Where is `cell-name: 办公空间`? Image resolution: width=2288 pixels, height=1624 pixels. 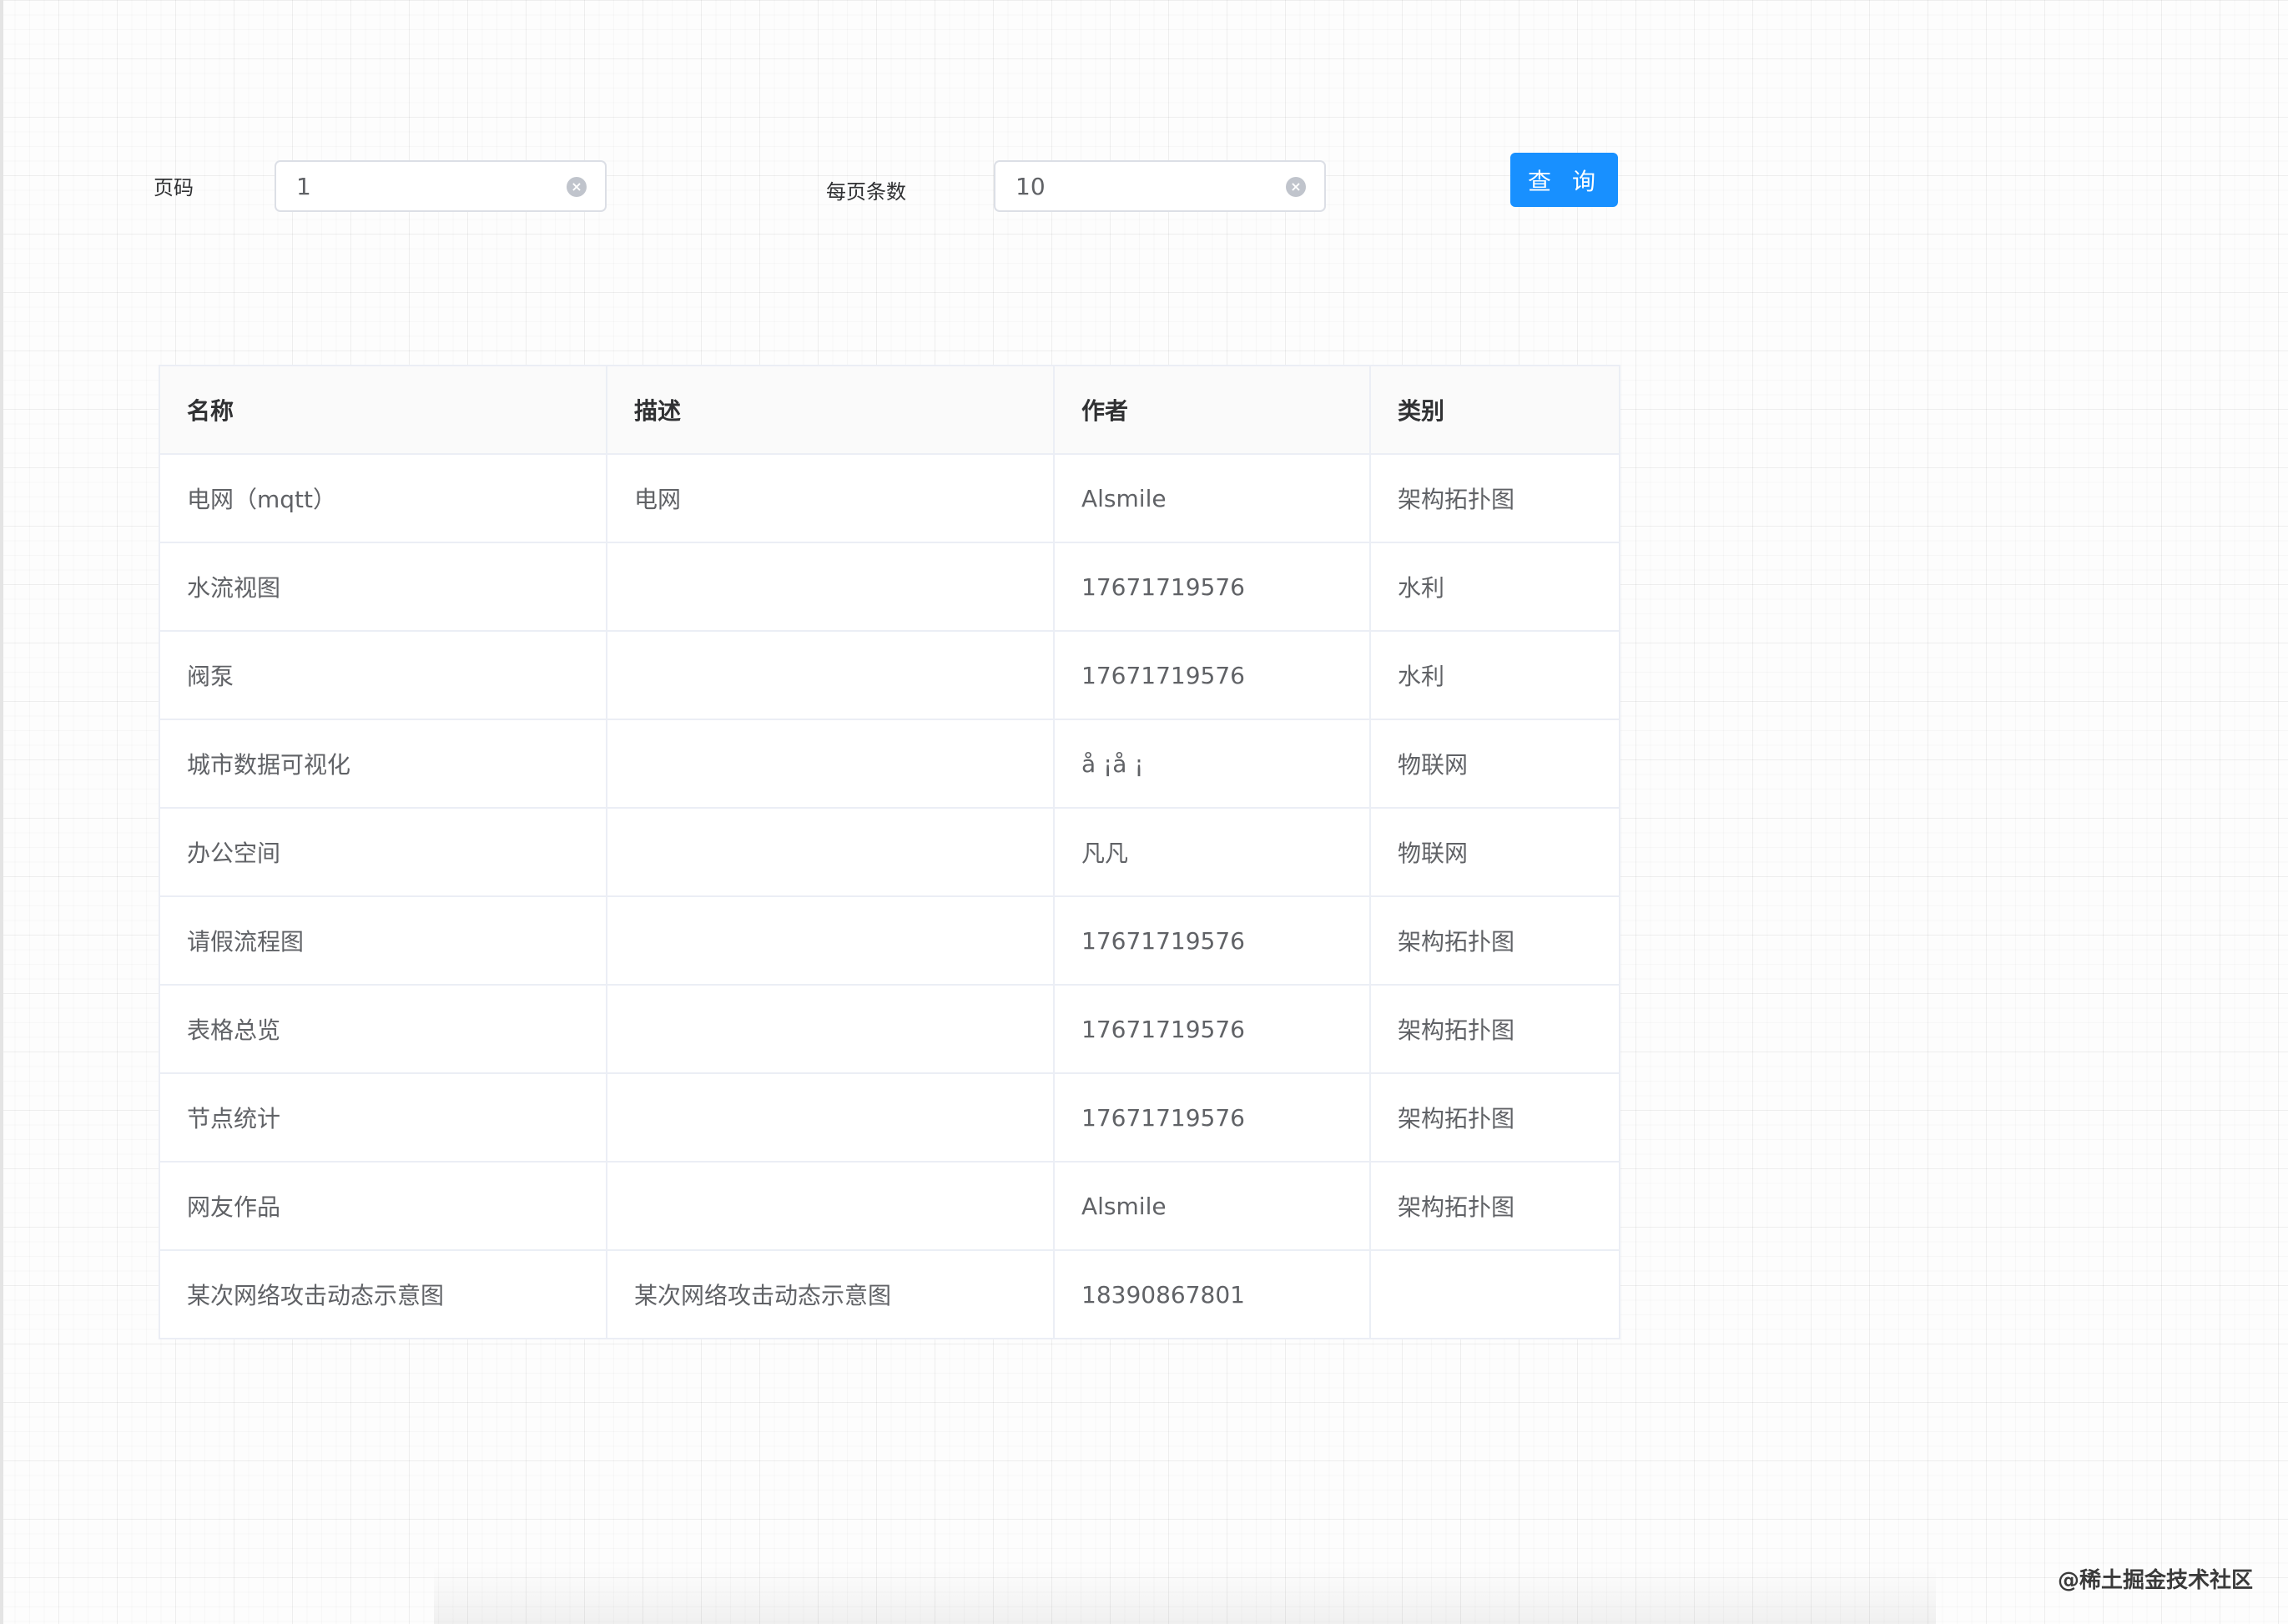
cell-name: 办公空间 is located at coordinates (383, 852).